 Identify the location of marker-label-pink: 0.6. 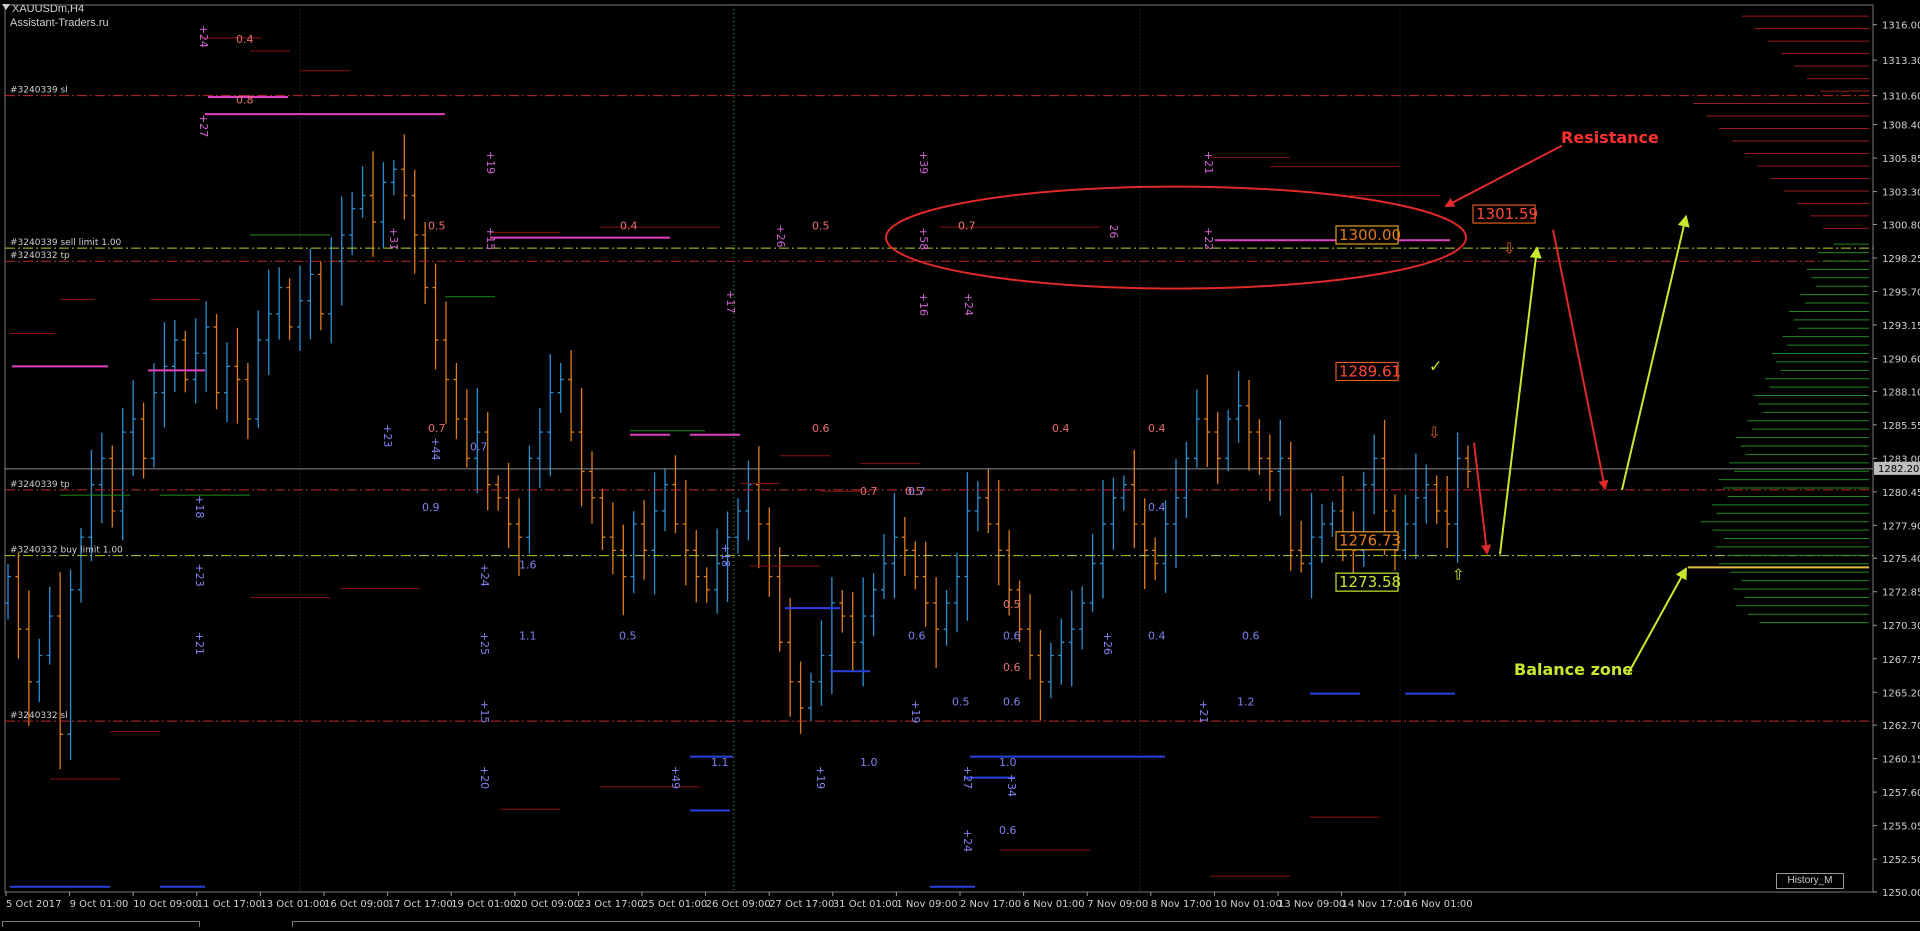
(821, 428).